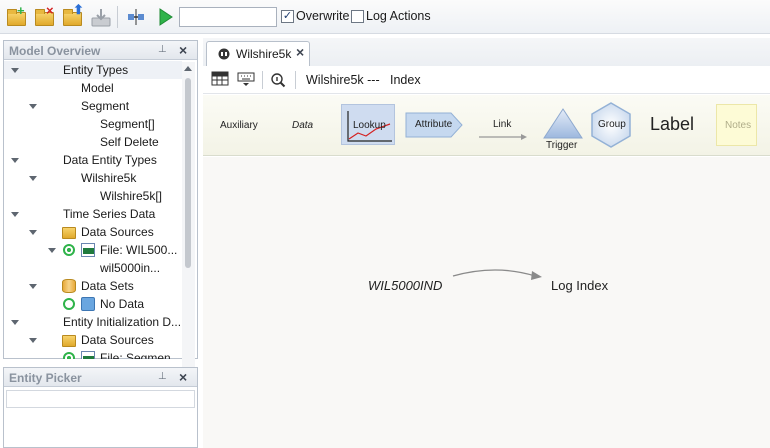 The width and height of the screenshot is (770, 448). Describe the element at coordinates (21, 10) in the screenshot. I see `plus-icon: +` at that location.